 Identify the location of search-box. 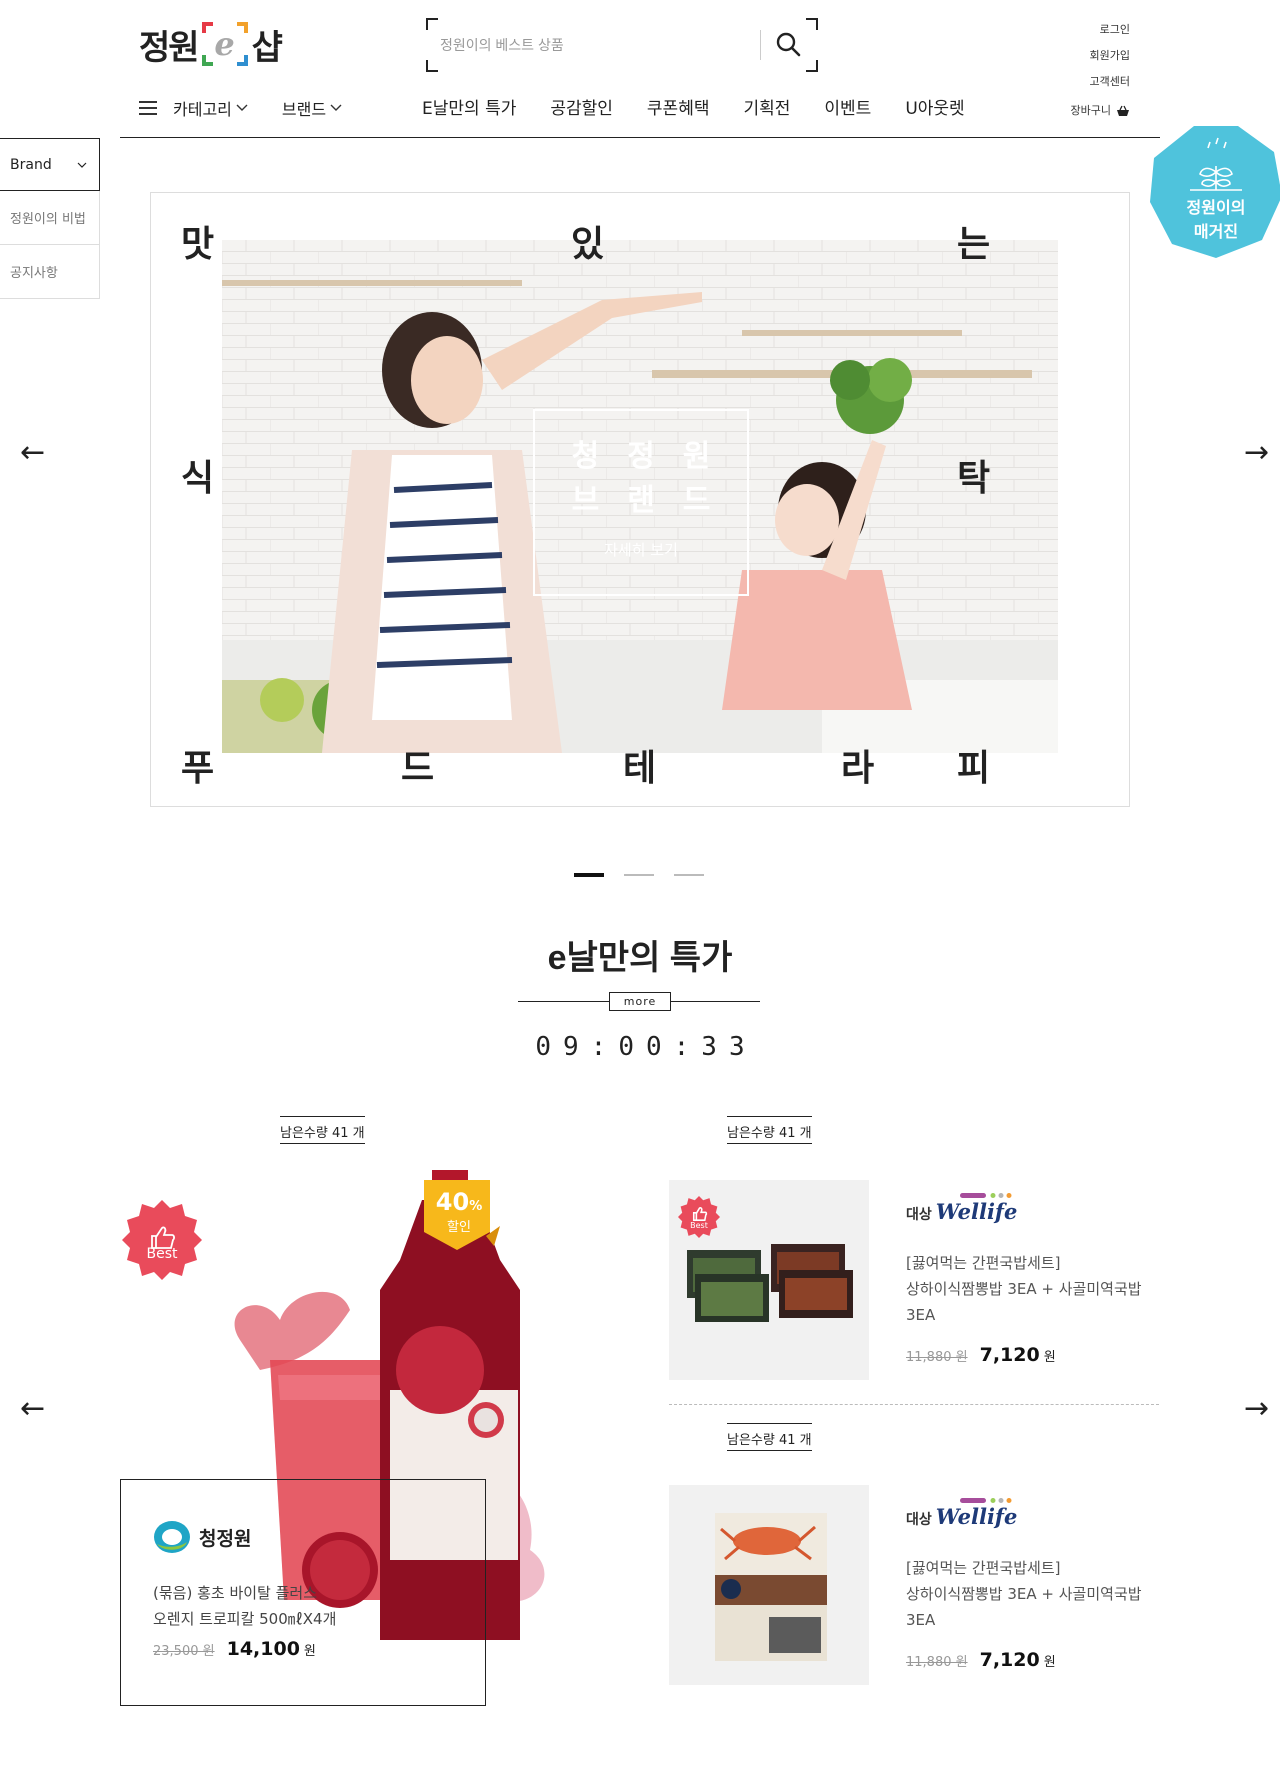
(622, 45).